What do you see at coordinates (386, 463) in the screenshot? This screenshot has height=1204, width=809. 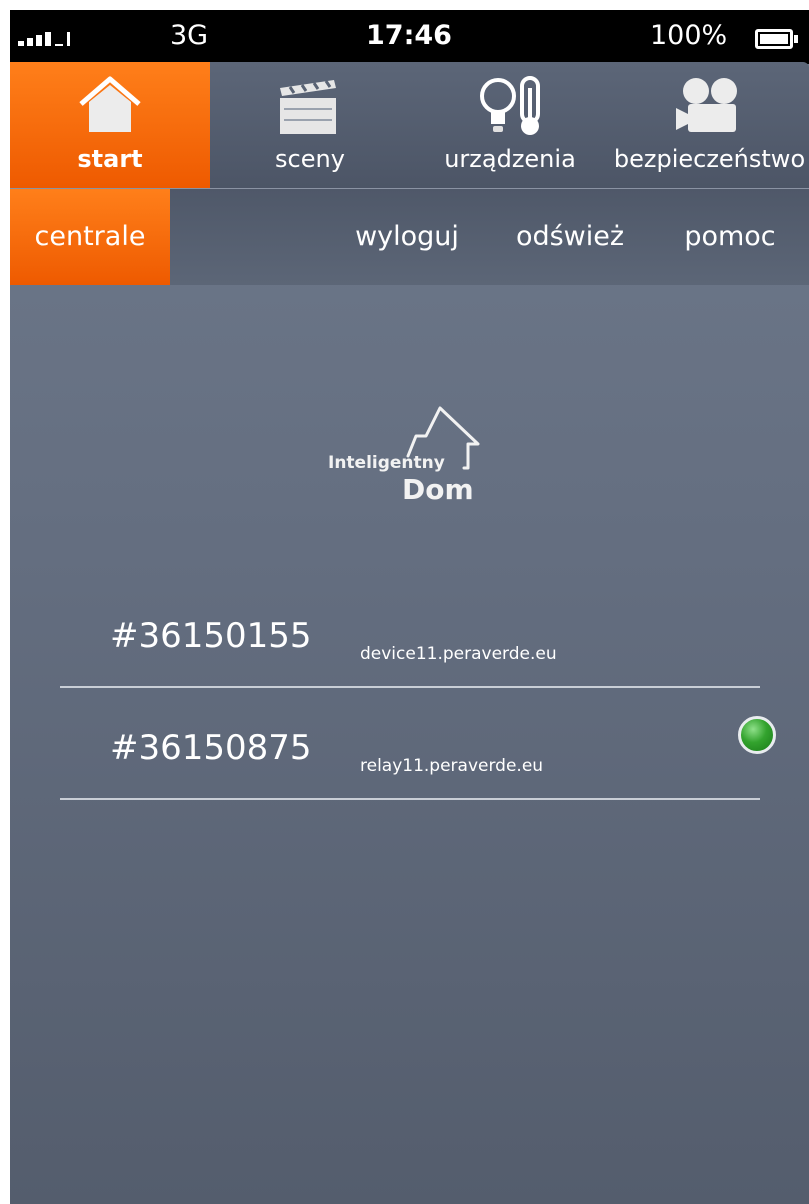 I see `logo-text-line1: Inteligentny` at bounding box center [386, 463].